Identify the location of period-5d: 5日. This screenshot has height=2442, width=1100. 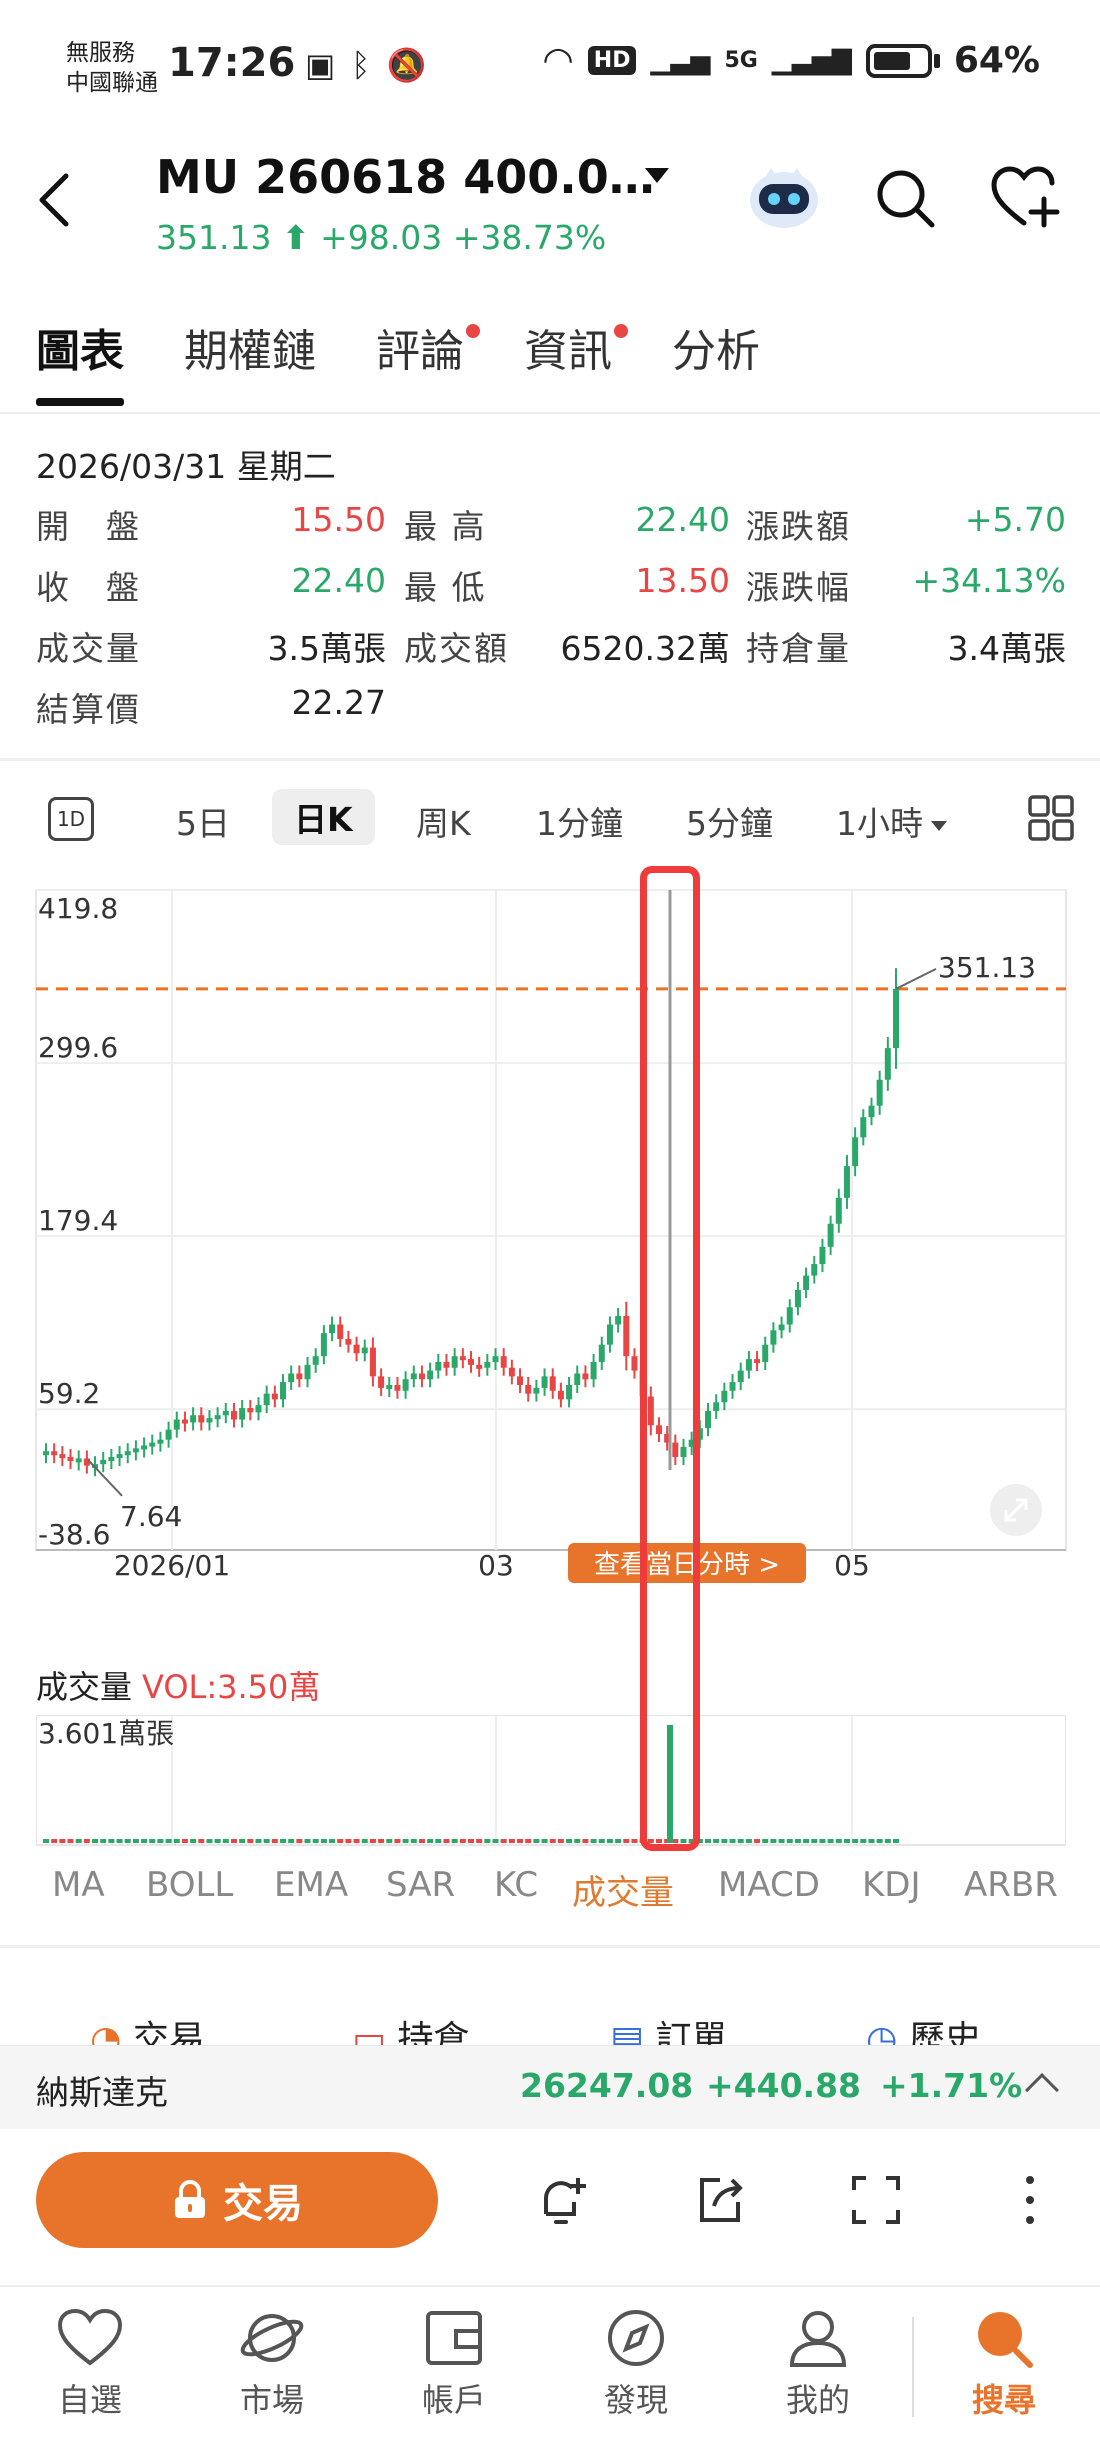
(203, 821).